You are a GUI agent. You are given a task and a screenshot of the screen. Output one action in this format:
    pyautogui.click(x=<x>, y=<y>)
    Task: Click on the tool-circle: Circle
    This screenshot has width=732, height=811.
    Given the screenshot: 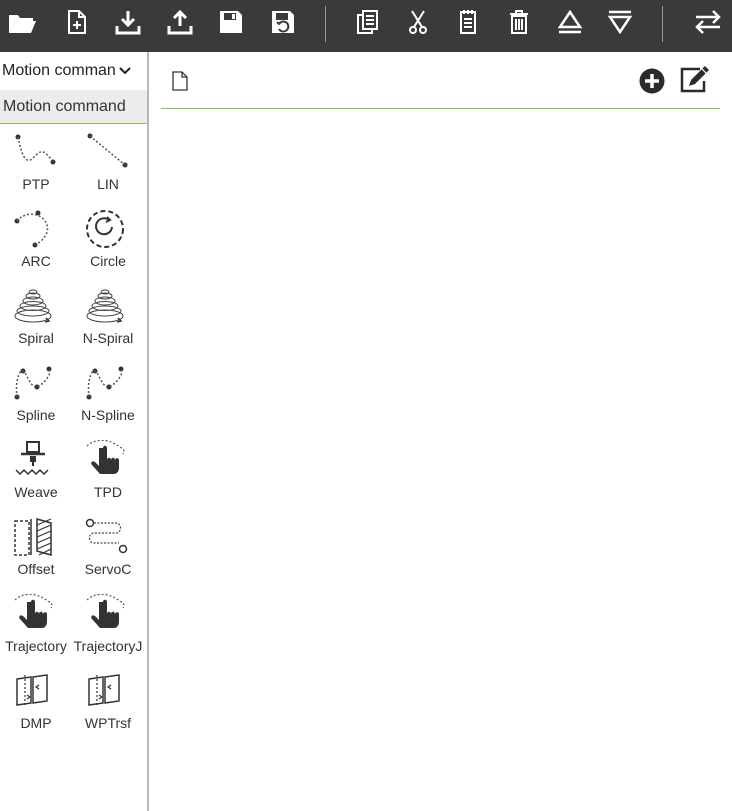 What is the action you would take?
    pyautogui.click(x=108, y=242)
    